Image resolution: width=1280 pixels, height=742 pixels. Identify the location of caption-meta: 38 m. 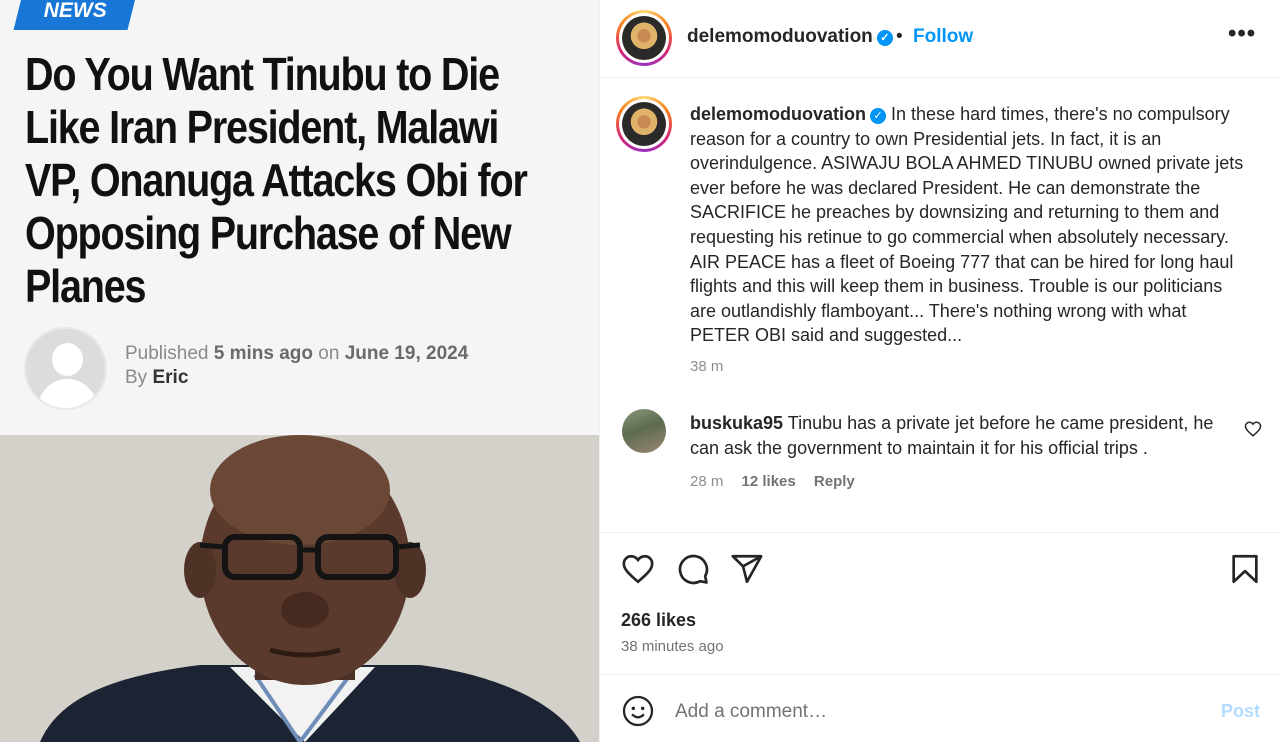
(713, 366).